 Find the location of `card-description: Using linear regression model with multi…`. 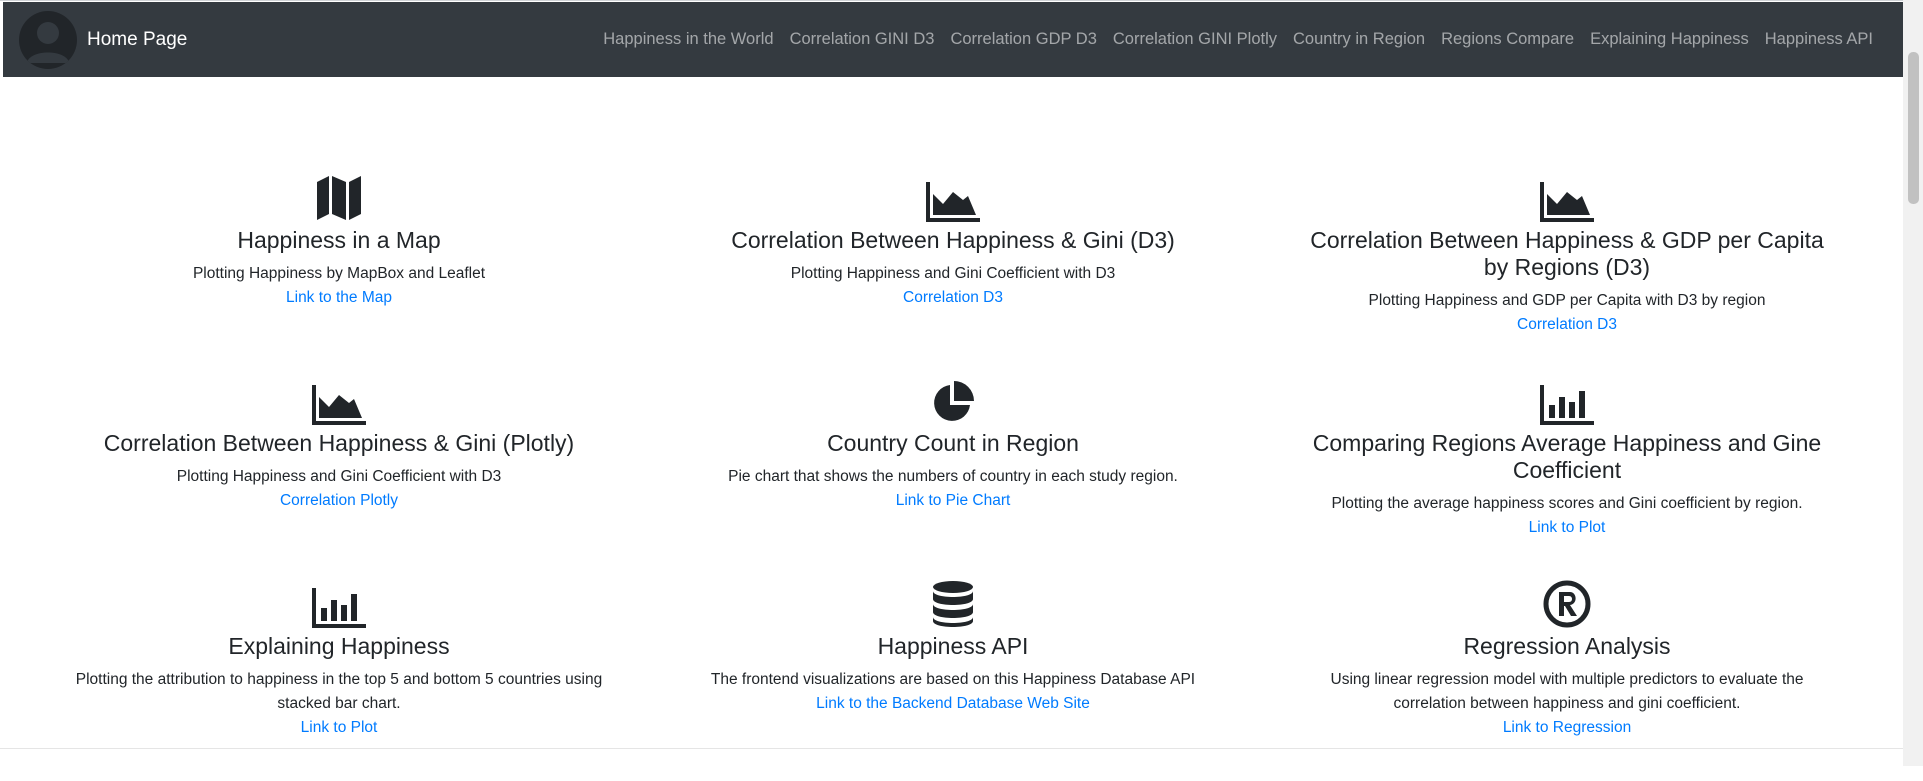

card-description: Using linear regression model with multi… is located at coordinates (1567, 691).